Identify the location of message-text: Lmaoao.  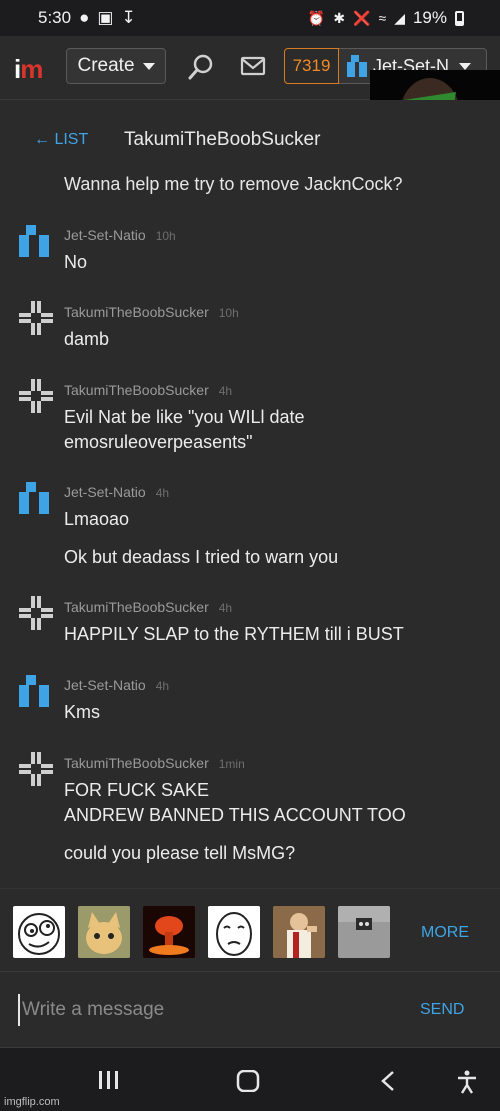
(97, 519).